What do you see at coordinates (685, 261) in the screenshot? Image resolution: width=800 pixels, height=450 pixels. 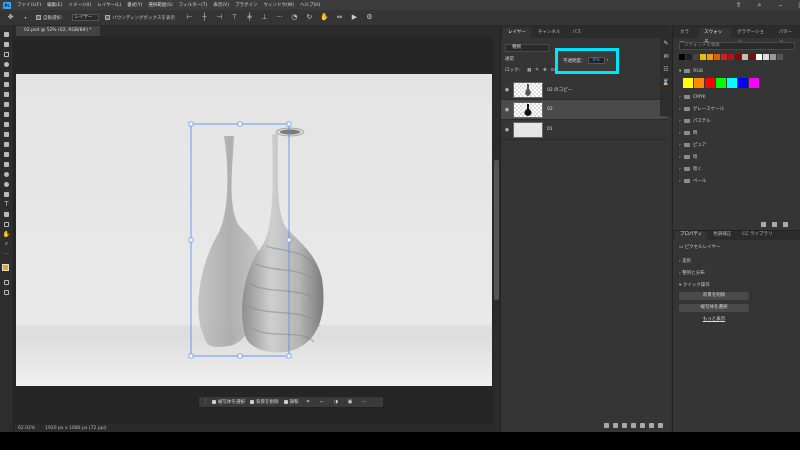 I see `transform-section: › 変形` at bounding box center [685, 261].